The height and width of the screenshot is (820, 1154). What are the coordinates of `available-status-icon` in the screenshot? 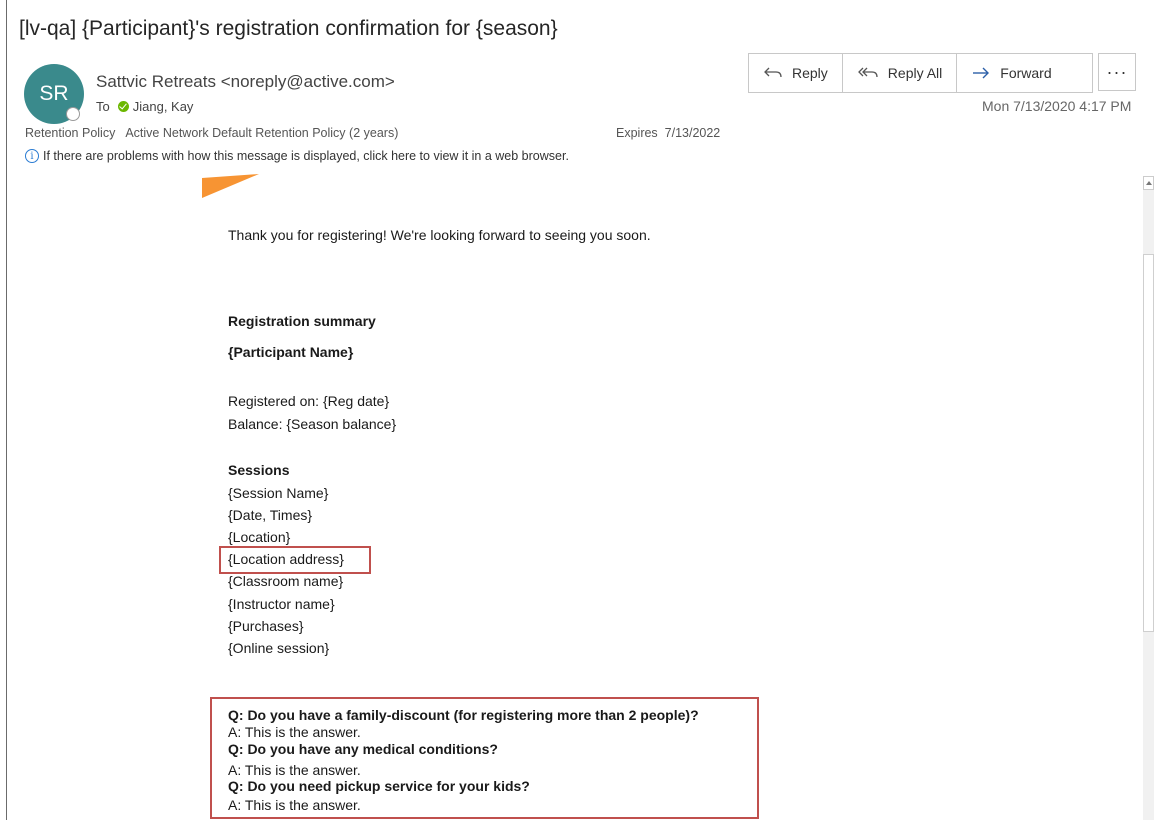 It's located at (123, 106).